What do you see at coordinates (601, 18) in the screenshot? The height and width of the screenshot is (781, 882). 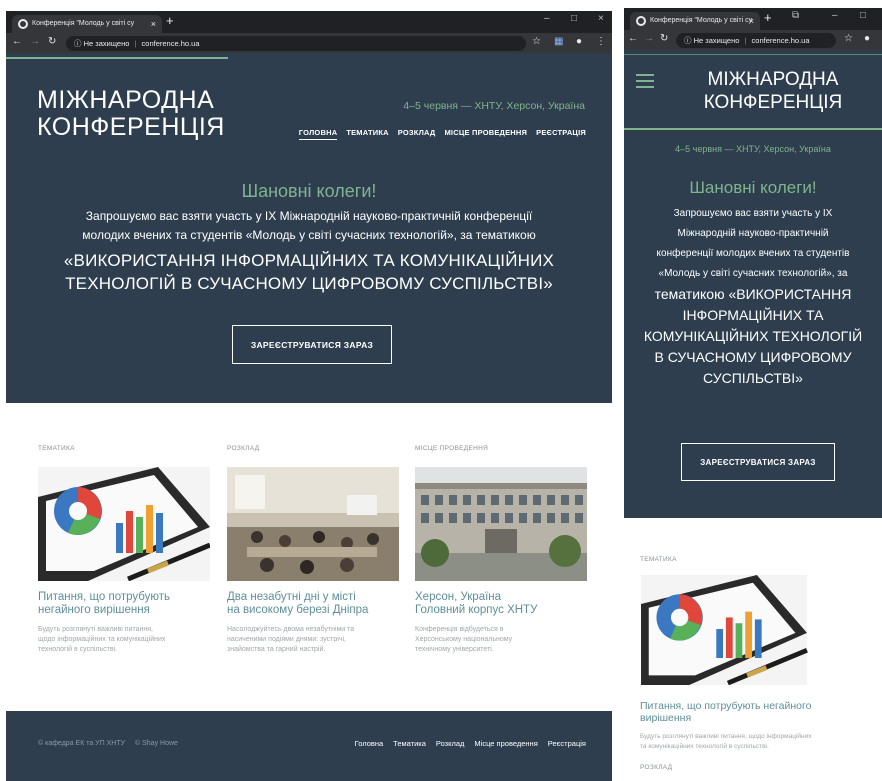 I see `close-window-button: ×` at bounding box center [601, 18].